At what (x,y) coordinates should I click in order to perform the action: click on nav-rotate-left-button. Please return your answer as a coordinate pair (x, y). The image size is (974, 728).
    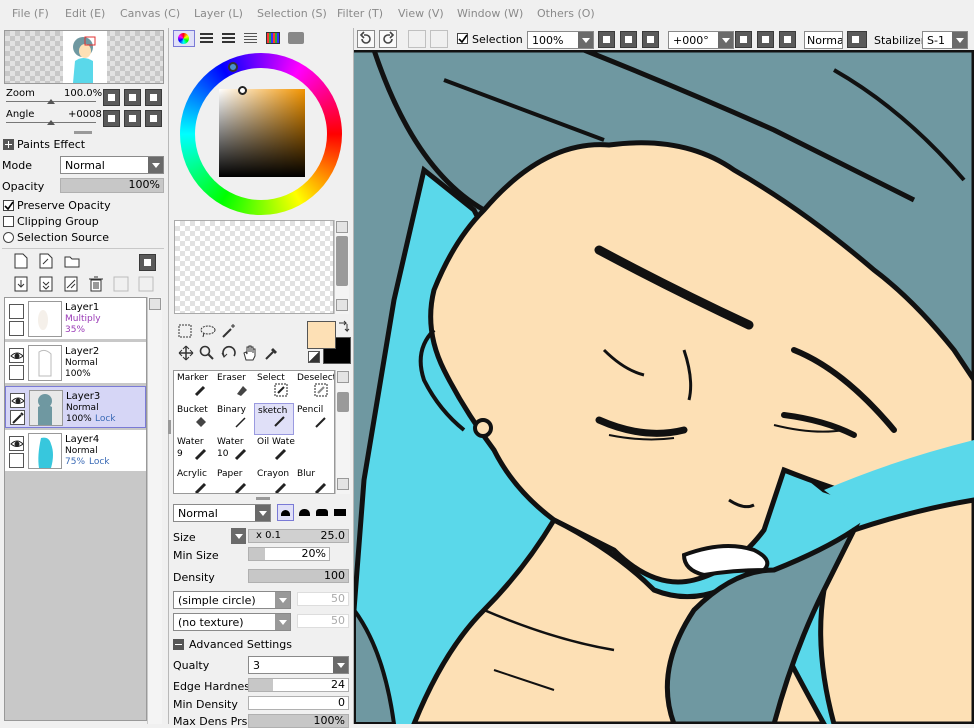
    Looking at the image, I should click on (111, 118).